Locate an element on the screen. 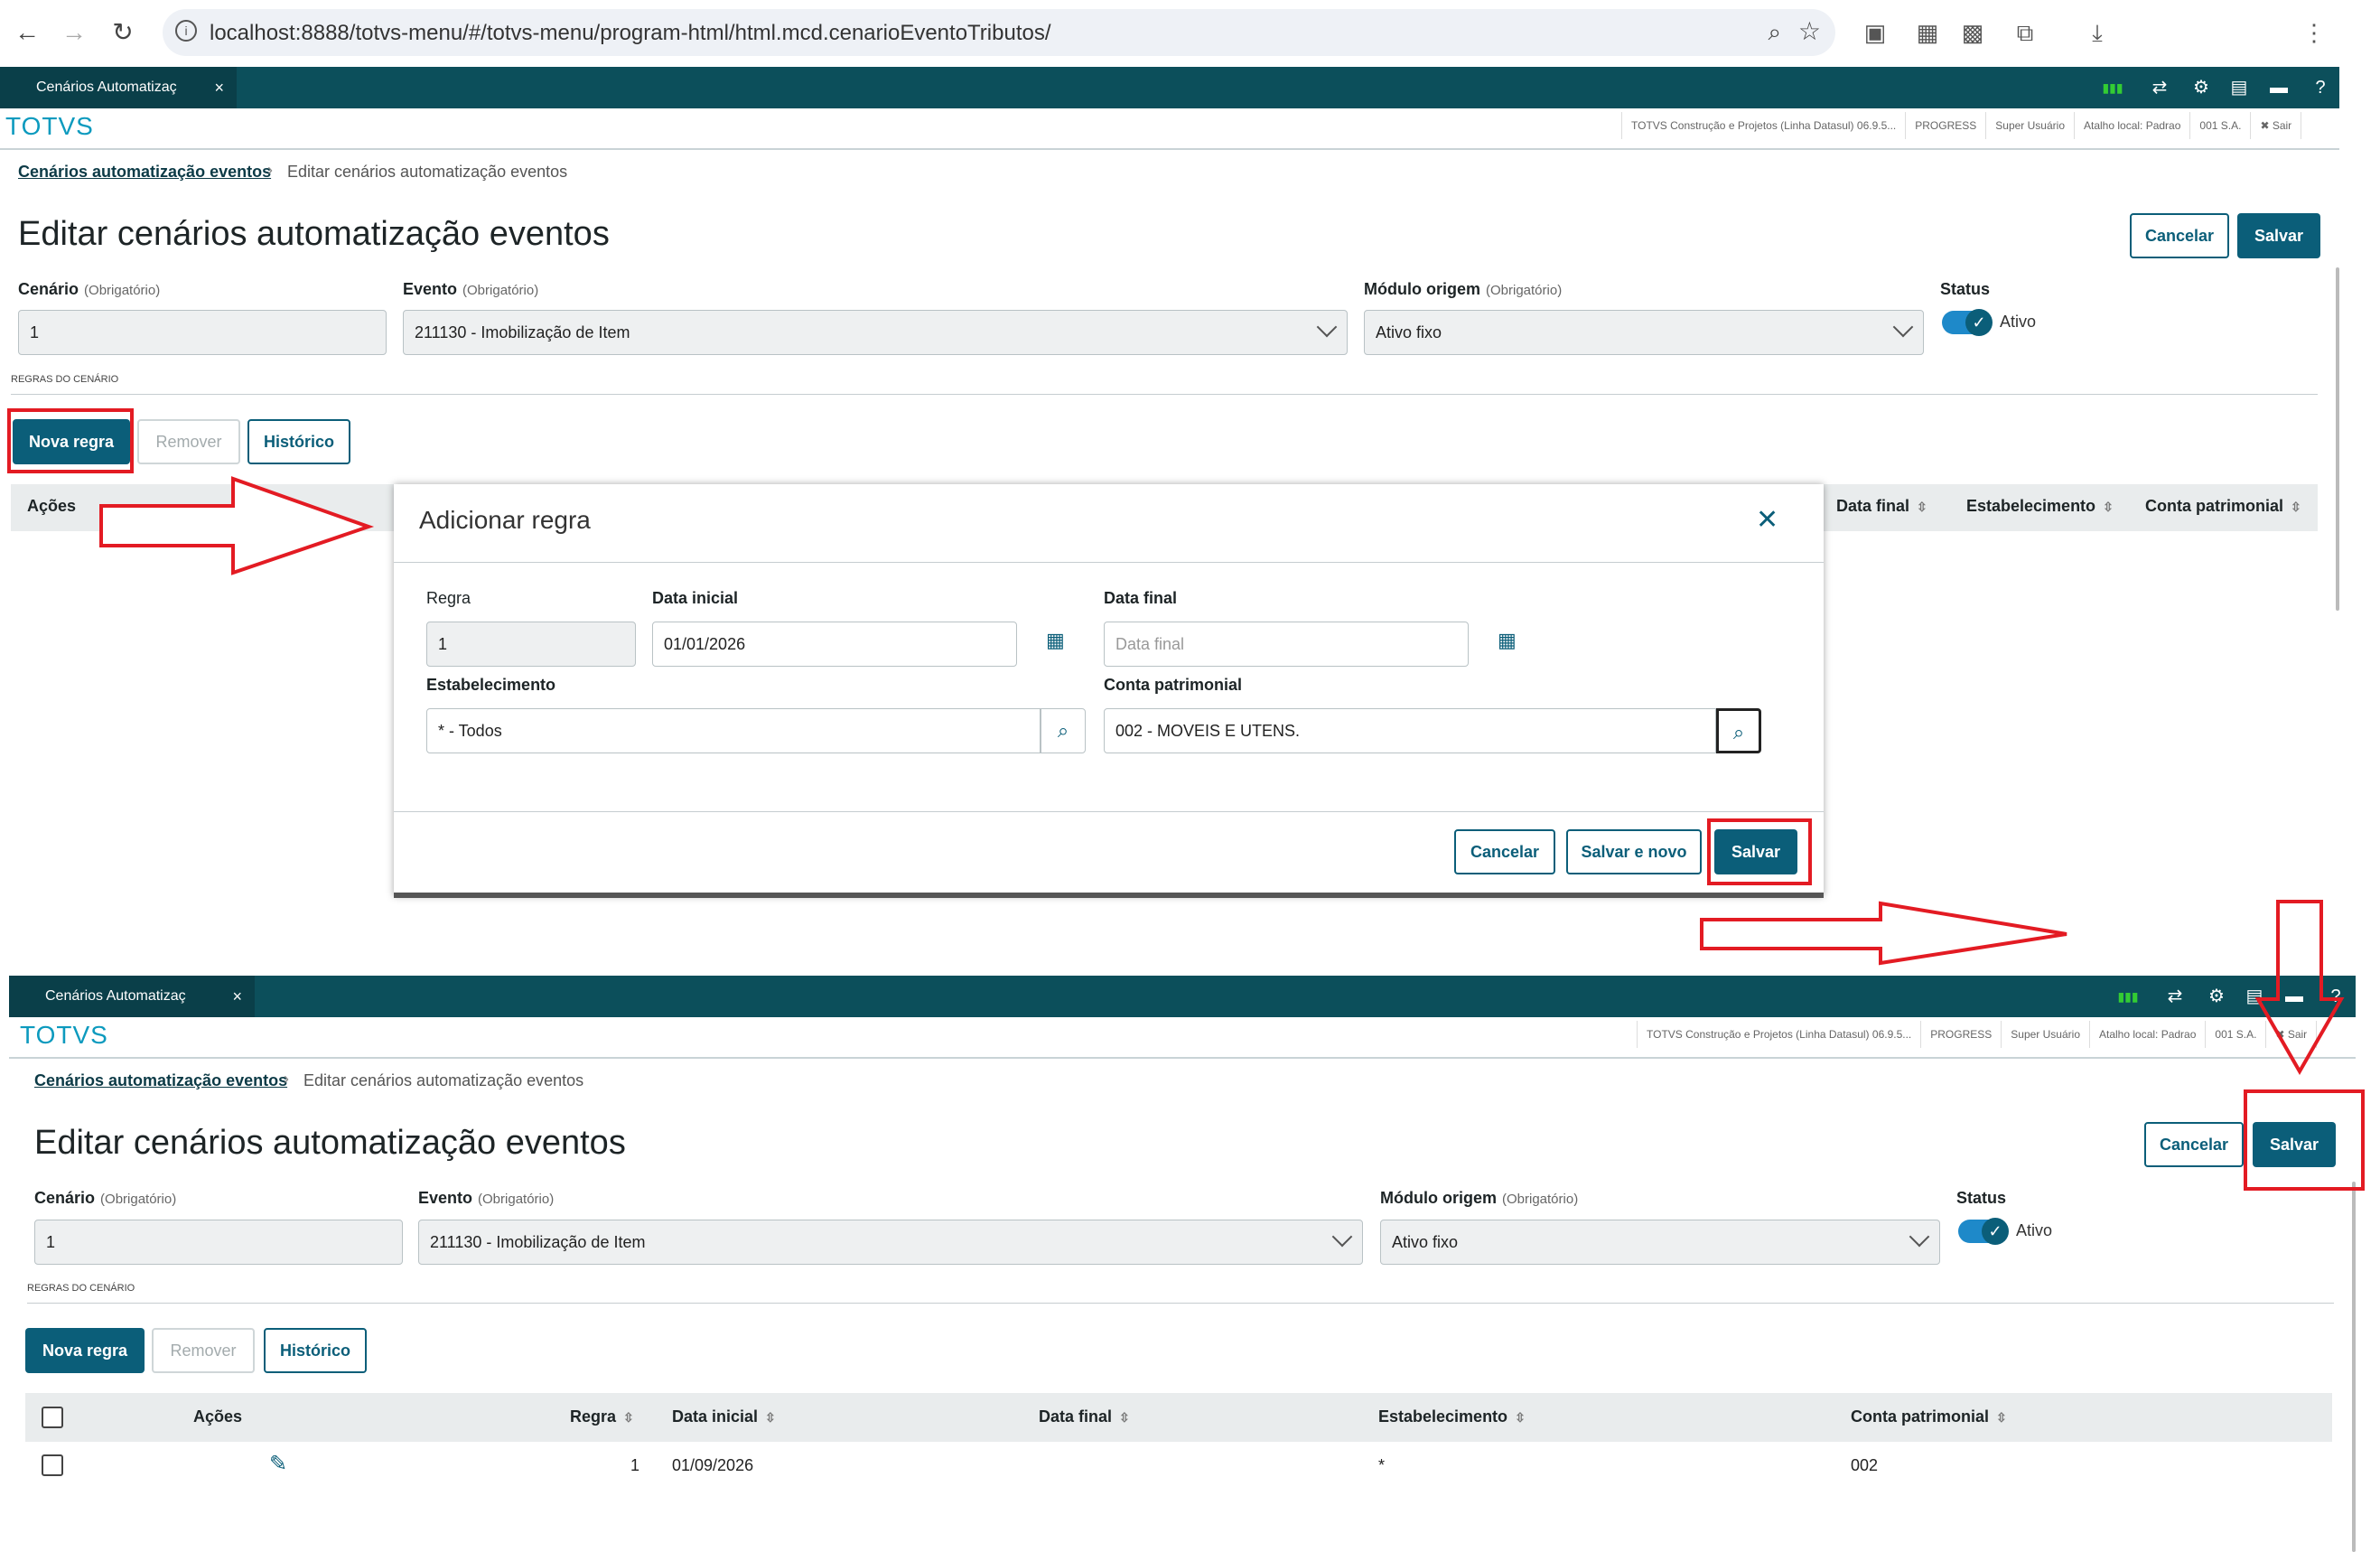 The image size is (2380, 1552). reload-icon: ↻ is located at coordinates (123, 32).